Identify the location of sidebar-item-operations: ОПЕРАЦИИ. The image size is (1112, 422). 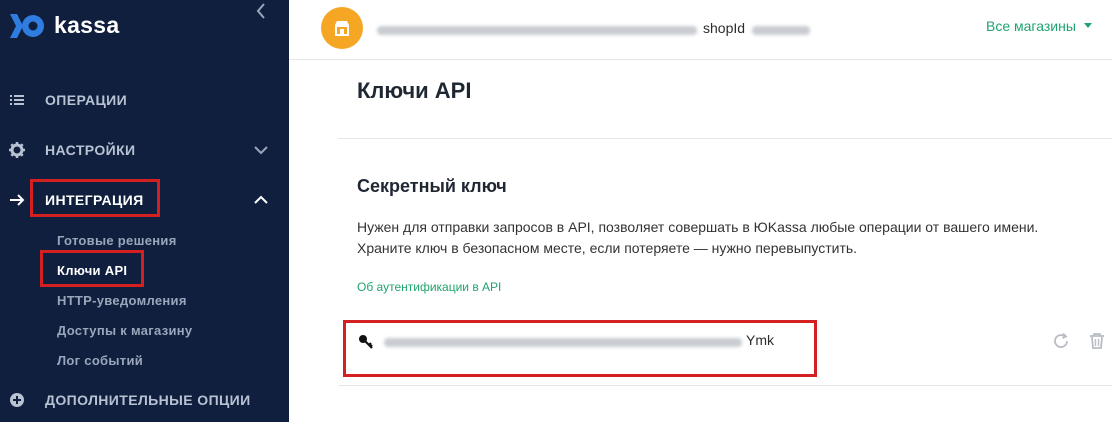
(144, 100).